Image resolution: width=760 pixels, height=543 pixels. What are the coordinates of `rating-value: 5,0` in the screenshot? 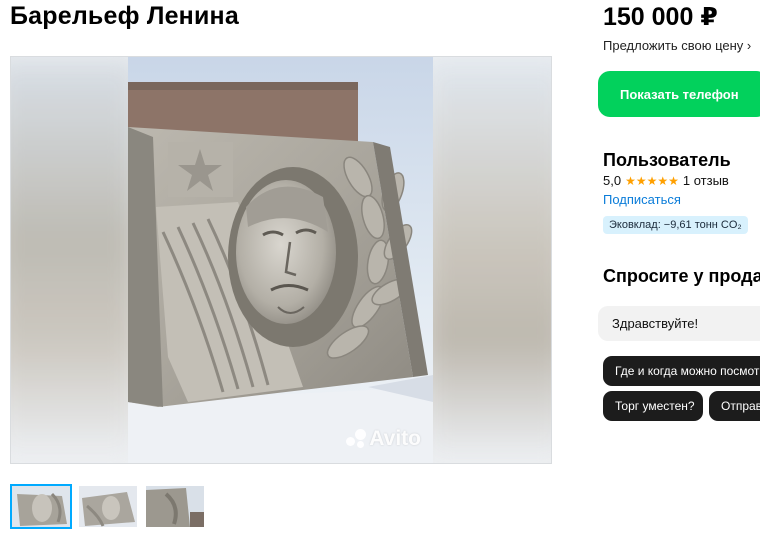 It's located at (612, 180).